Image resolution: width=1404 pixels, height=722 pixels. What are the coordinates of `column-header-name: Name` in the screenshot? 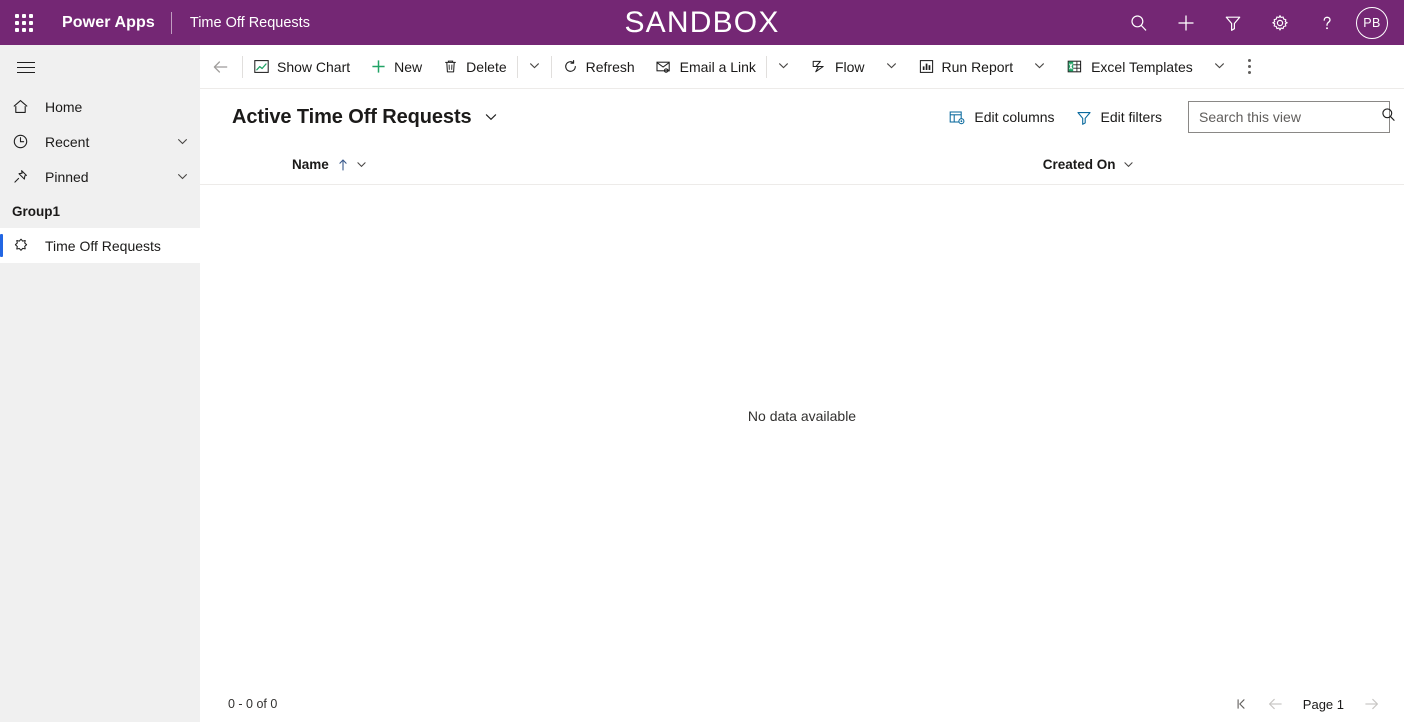 It's located at (330, 165).